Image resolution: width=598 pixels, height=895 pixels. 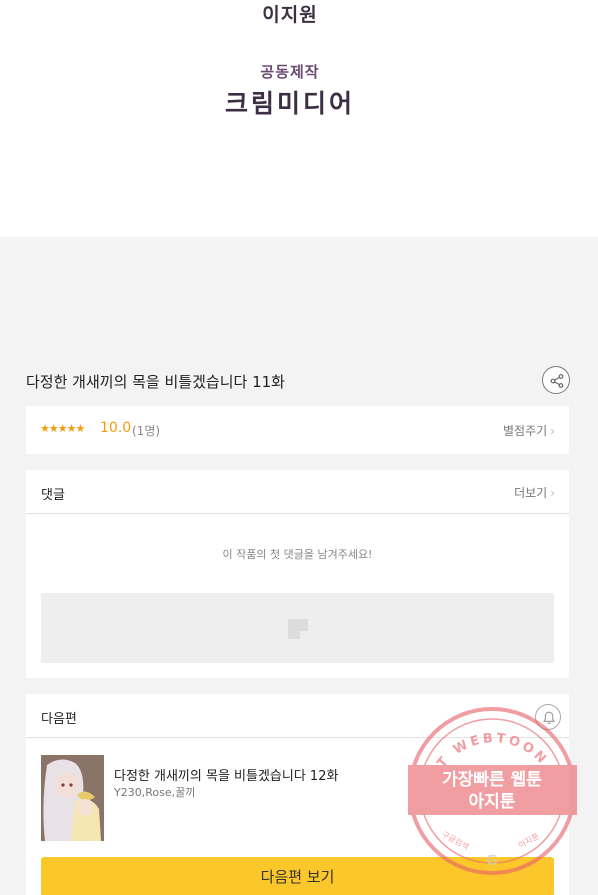 I want to click on author-credit: 이지원, so click(x=290, y=15).